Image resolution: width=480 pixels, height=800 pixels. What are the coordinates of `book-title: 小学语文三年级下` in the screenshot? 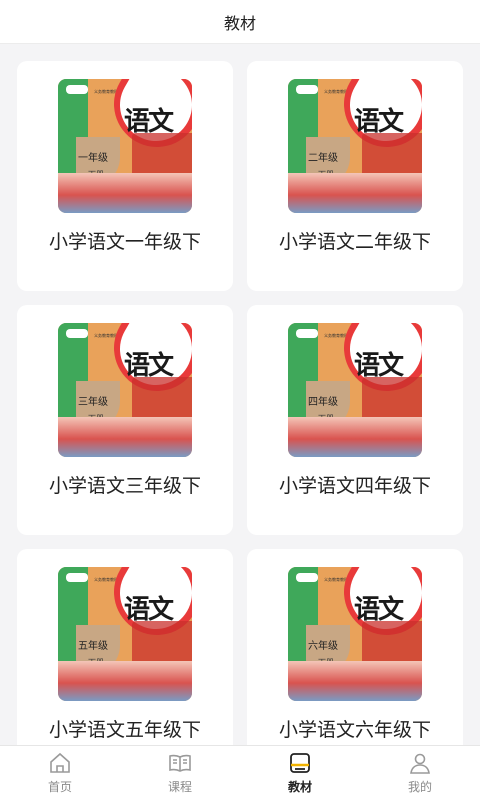 It's located at (124, 486).